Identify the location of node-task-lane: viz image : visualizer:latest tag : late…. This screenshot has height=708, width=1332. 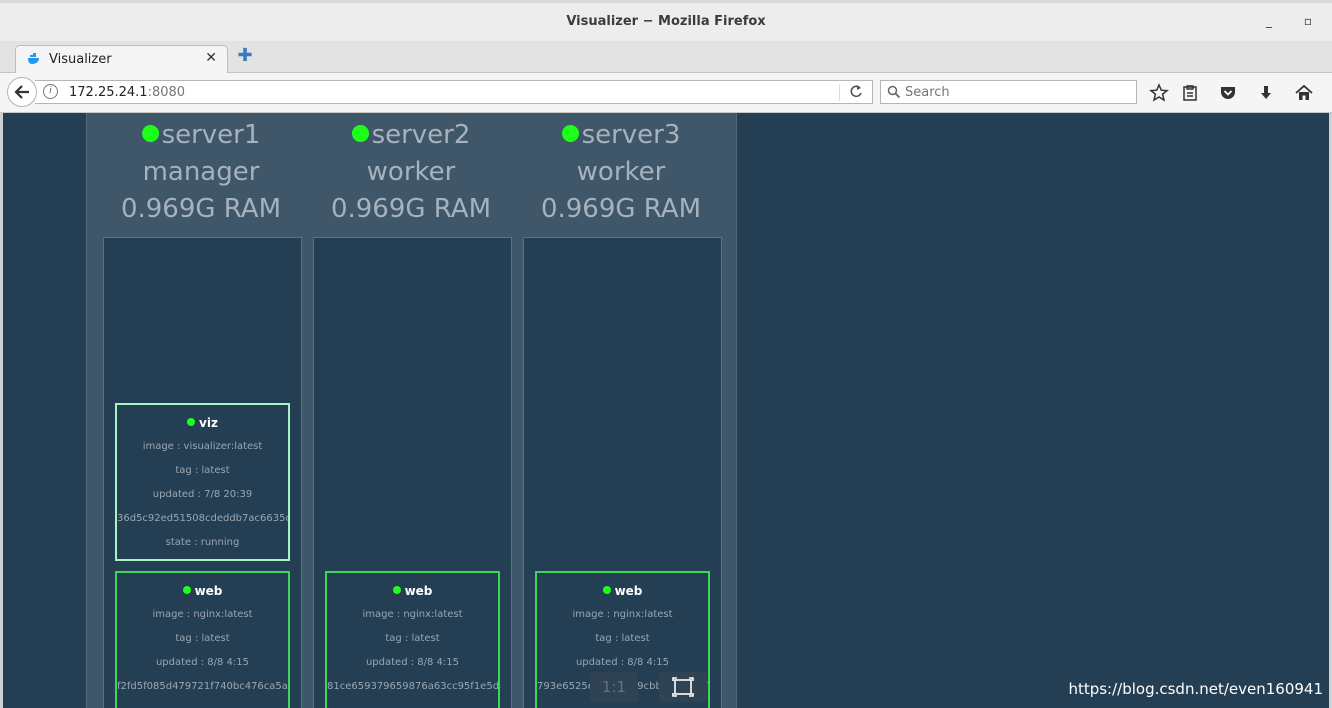
(202, 472).